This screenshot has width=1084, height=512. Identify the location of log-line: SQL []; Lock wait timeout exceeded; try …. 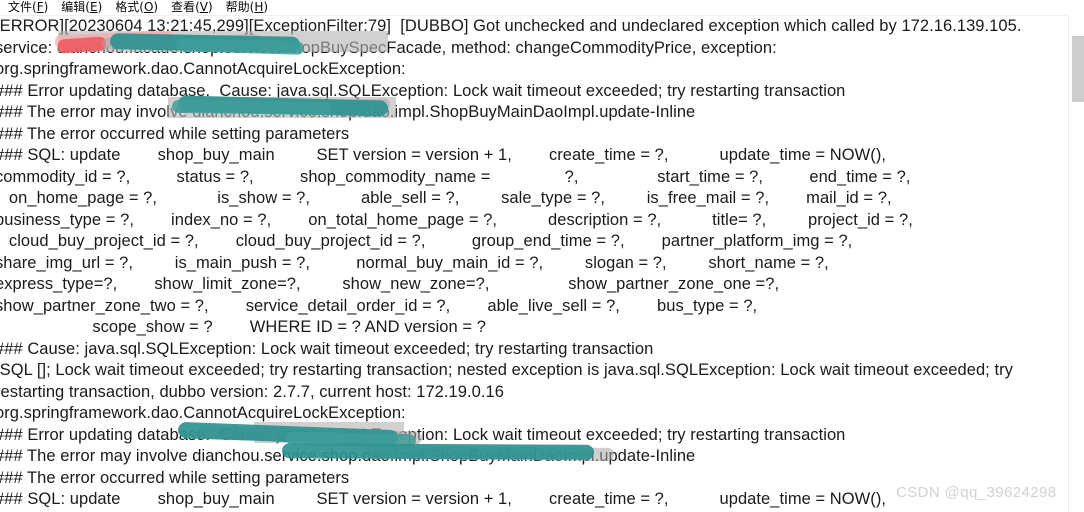
(506, 370).